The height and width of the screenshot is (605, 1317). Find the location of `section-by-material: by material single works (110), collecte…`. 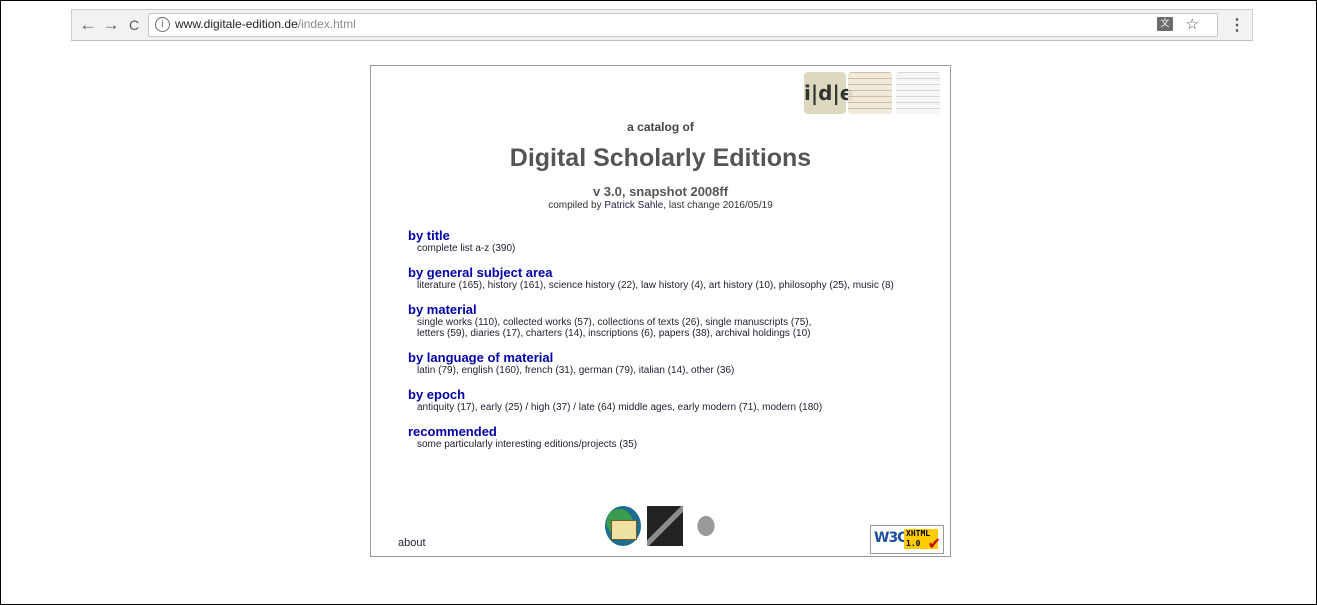

section-by-material: by material single works (110), collecte… is located at coordinates (673, 321).